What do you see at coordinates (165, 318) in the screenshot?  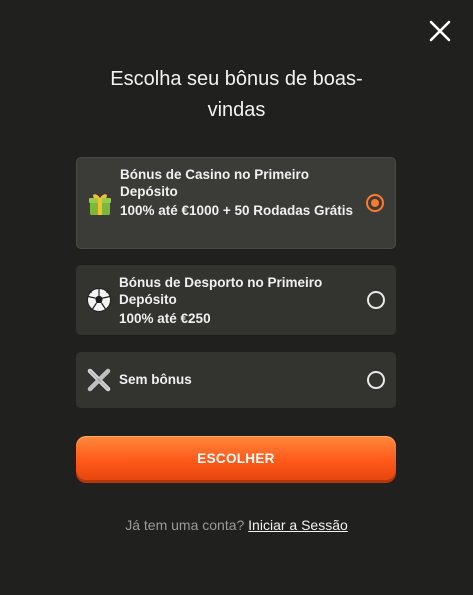 I see `option-subtitle: 100% até €250` at bounding box center [165, 318].